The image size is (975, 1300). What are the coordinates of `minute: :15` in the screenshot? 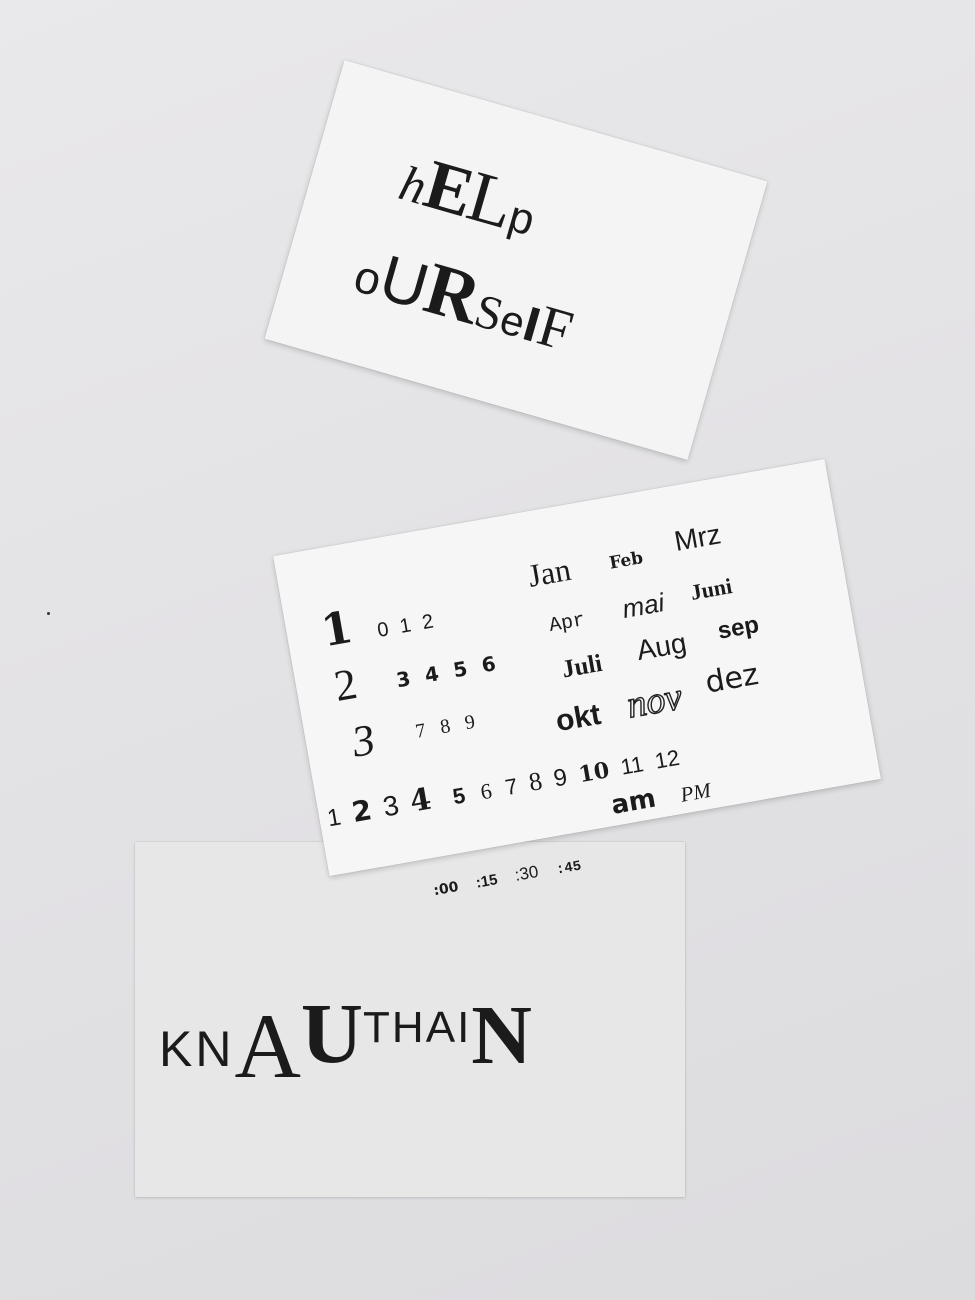 It's located at (486, 881).